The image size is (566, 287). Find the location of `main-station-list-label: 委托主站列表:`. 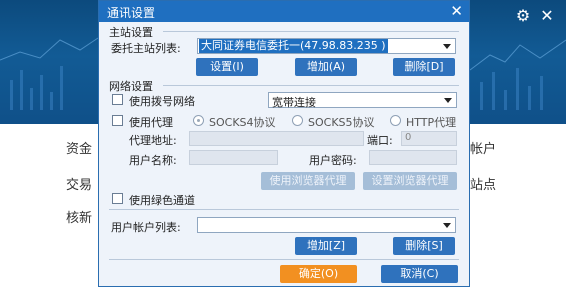

main-station-list-label: 委托主站列表: is located at coordinates (146, 48).